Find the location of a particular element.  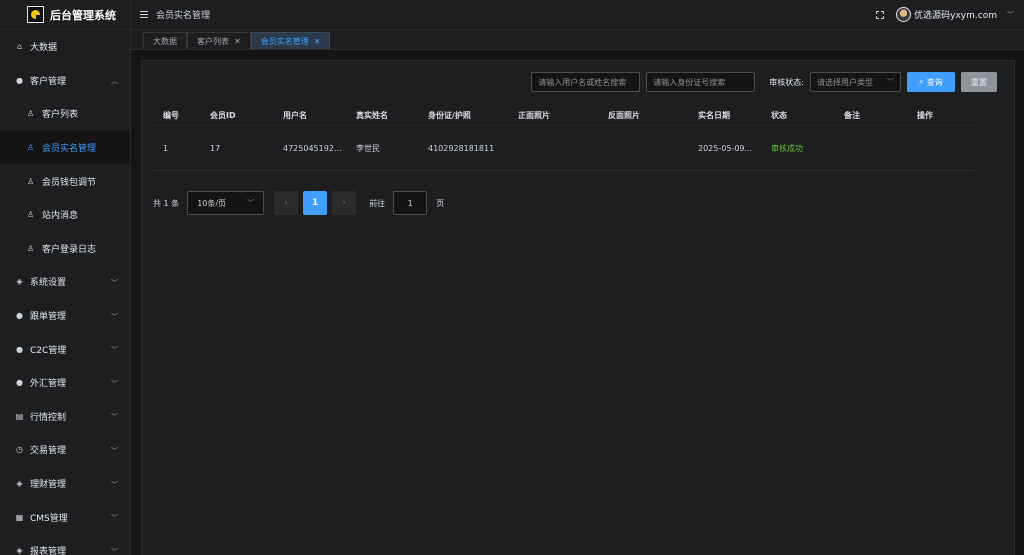

sidebar-item-trade: ◷ 交易管理 ﹀ is located at coordinates (65, 450).